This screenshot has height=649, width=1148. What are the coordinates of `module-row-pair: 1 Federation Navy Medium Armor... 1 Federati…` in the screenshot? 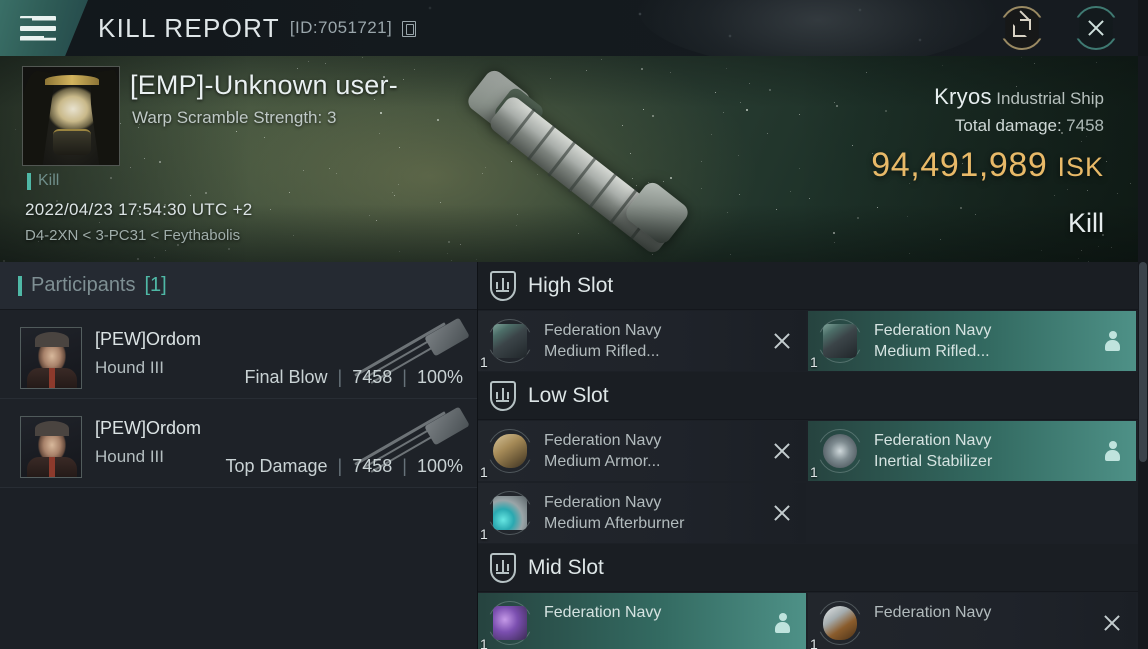 It's located at (808, 451).